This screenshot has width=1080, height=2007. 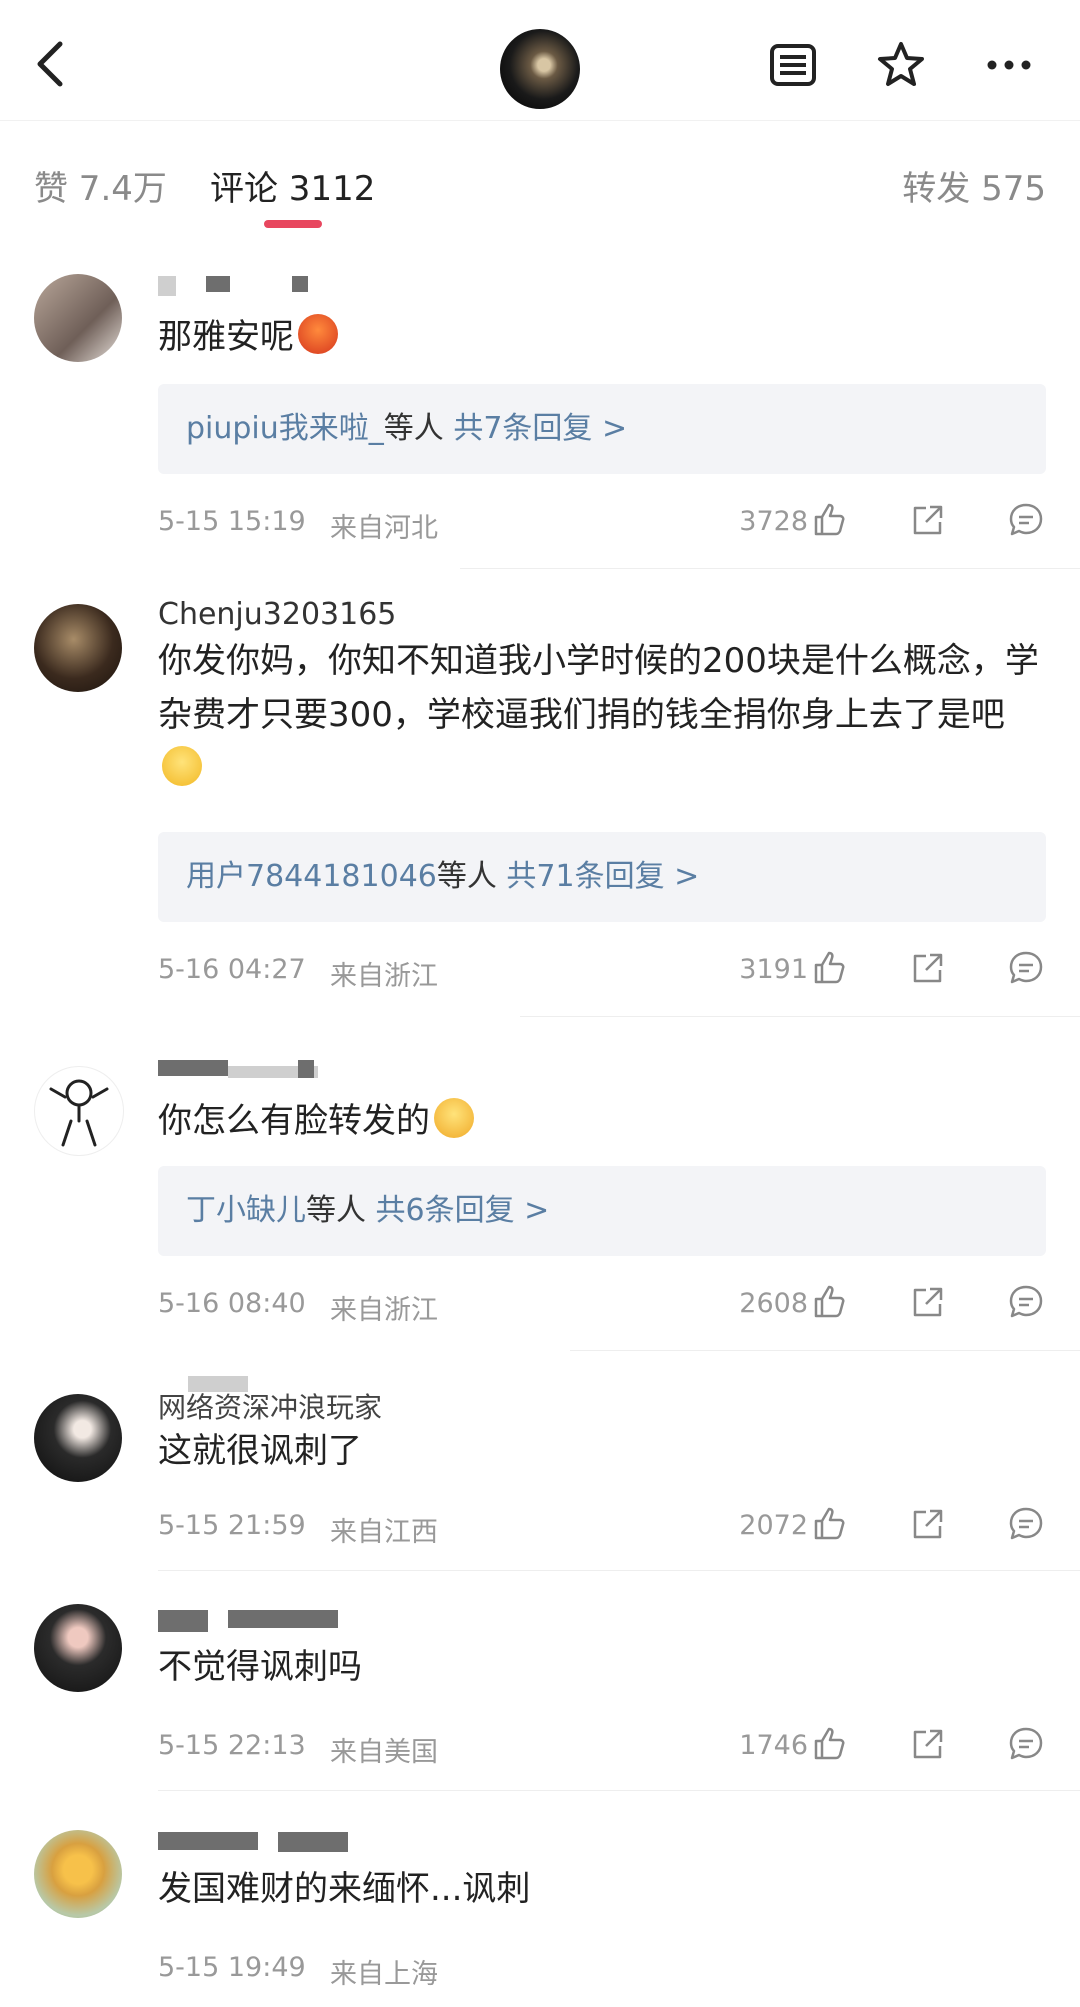 I want to click on comment-date: 5-15 15:19, so click(x=232, y=521).